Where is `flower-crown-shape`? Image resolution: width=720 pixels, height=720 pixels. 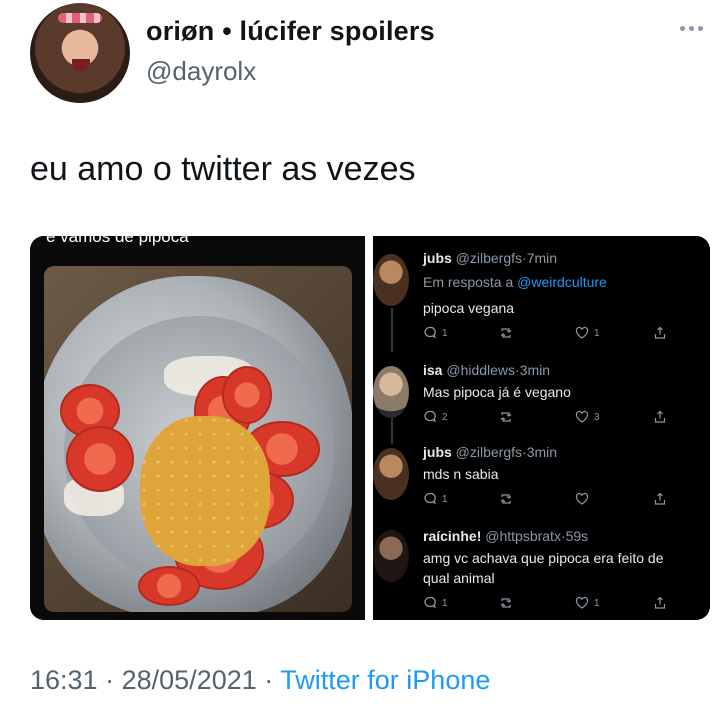 flower-crown-shape is located at coordinates (80, 18).